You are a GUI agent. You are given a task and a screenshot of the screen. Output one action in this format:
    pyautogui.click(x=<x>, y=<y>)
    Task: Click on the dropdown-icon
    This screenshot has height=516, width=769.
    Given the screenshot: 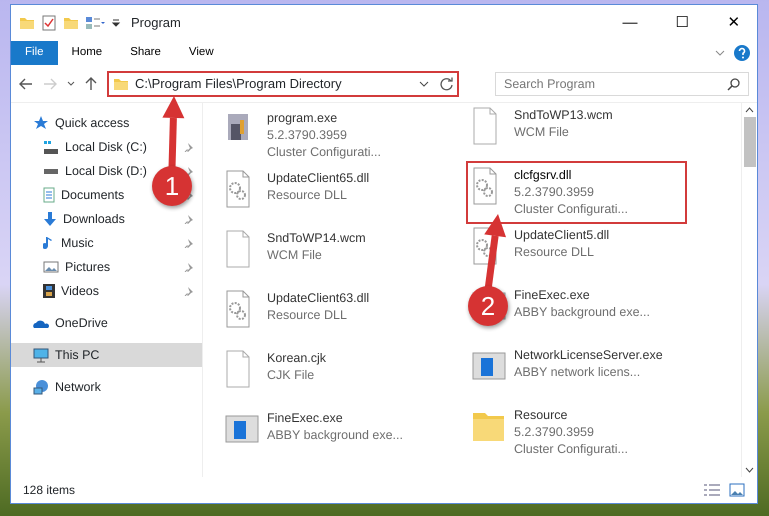 What is the action you would take?
    pyautogui.click(x=424, y=83)
    